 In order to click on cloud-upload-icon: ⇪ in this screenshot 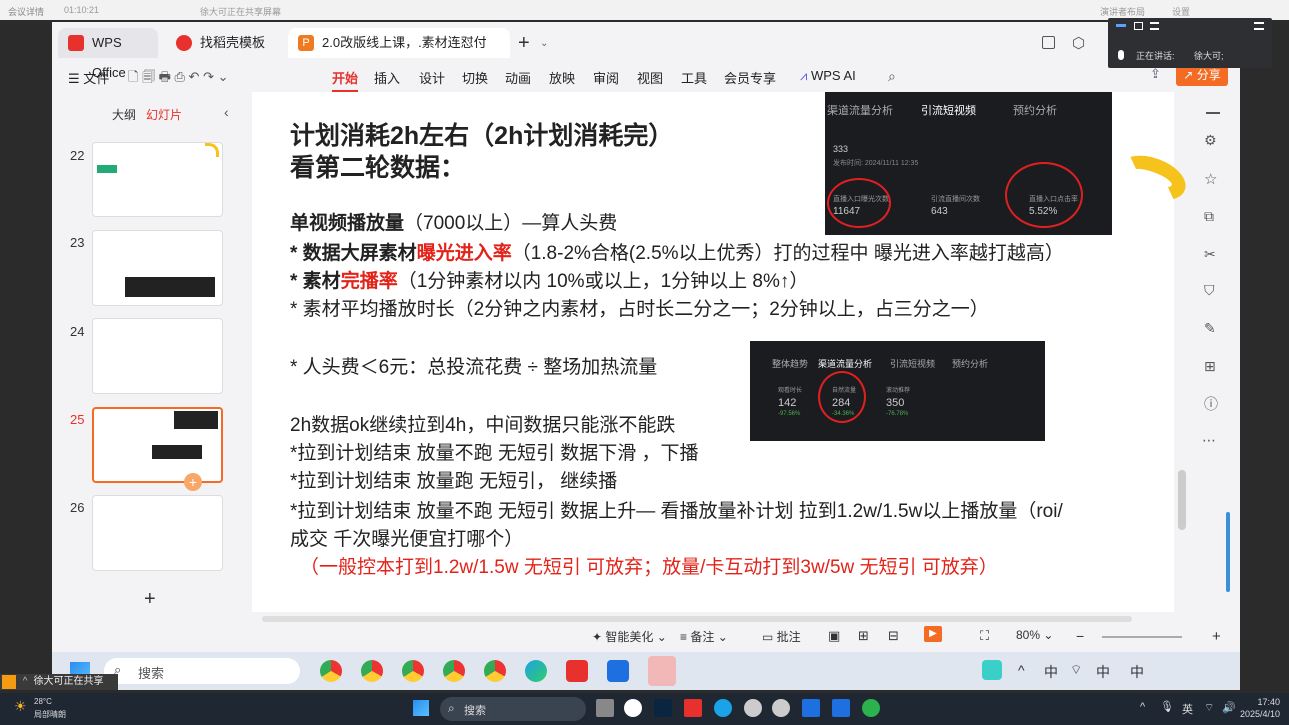, I will do `click(1155, 74)`.